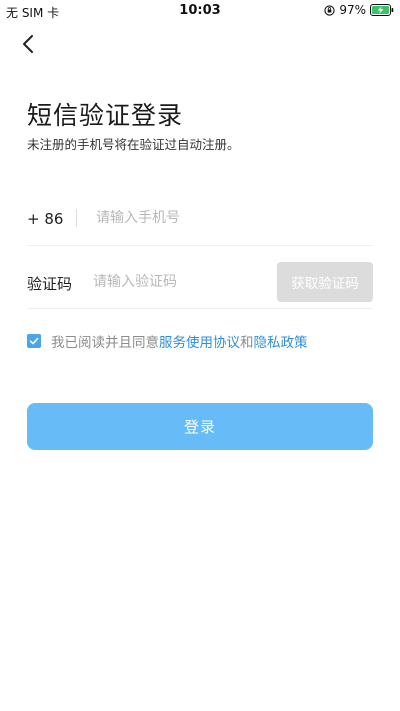 This screenshot has height=711, width=400. I want to click on agreement-row: 我已阅读并且同意 服务使用协议 和 隐私政策, so click(167, 341).